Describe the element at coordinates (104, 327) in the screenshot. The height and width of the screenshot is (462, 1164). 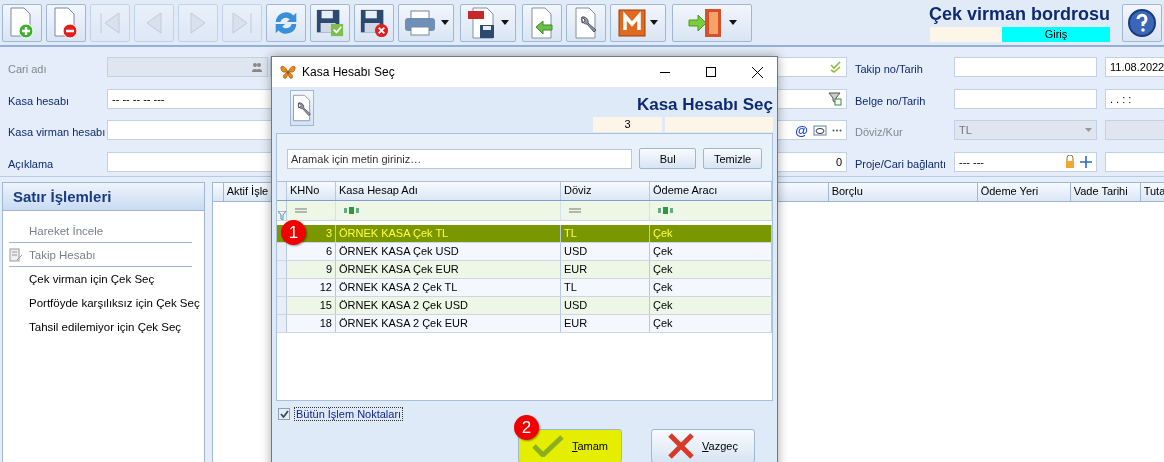
I see `sidebar-item: Tahsil edilemiyor için Çek Seç` at that location.